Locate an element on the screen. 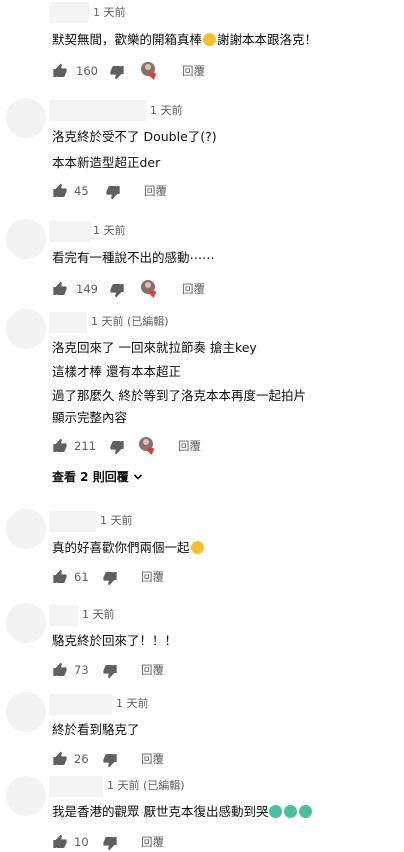 This screenshot has height=852, width=404. comment-actions: 26 回覆 is located at coordinates (152, 759).